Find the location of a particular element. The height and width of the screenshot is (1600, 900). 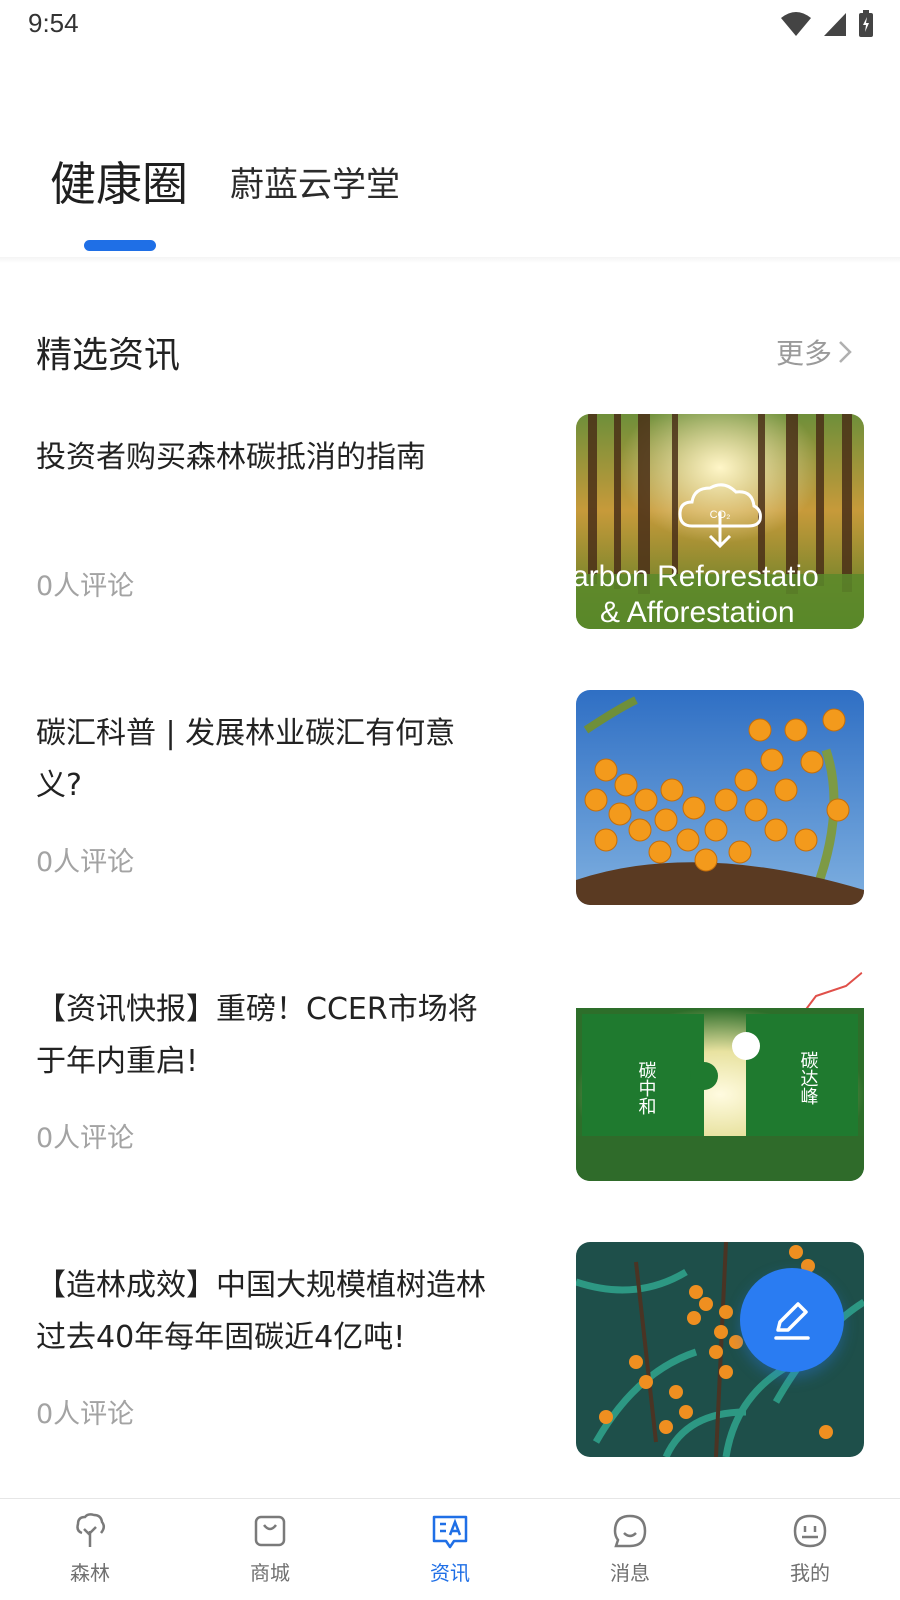

message-icon is located at coordinates (630, 1531).